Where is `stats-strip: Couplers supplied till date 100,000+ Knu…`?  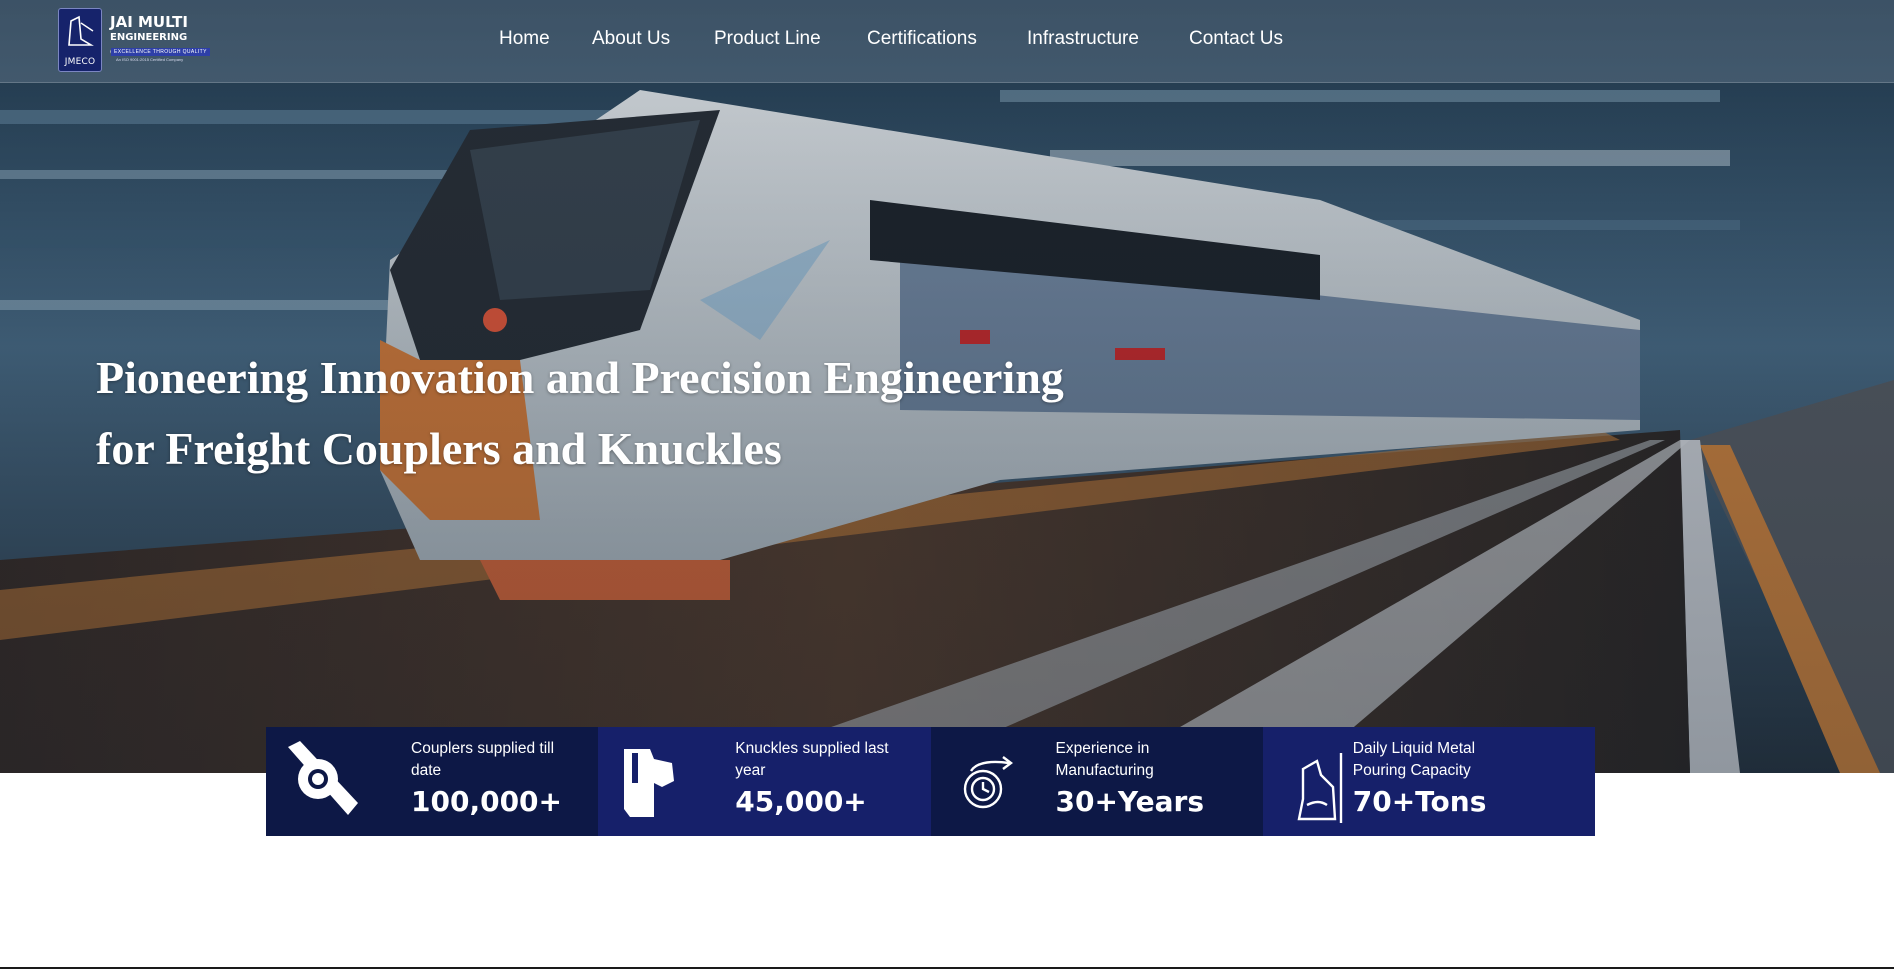
stats-strip: Couplers supplied till date 100,000+ Knu… is located at coordinates (930, 781).